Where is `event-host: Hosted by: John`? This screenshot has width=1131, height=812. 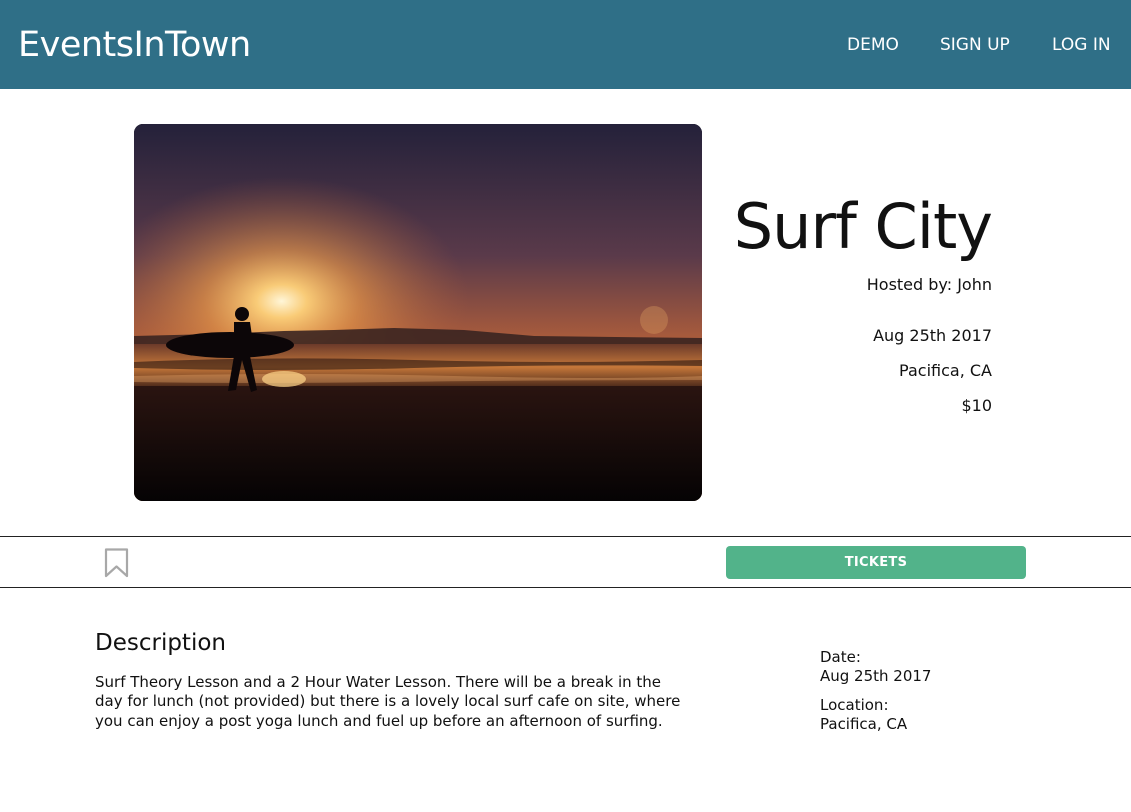 event-host: Hosted by: John is located at coordinates (929, 284).